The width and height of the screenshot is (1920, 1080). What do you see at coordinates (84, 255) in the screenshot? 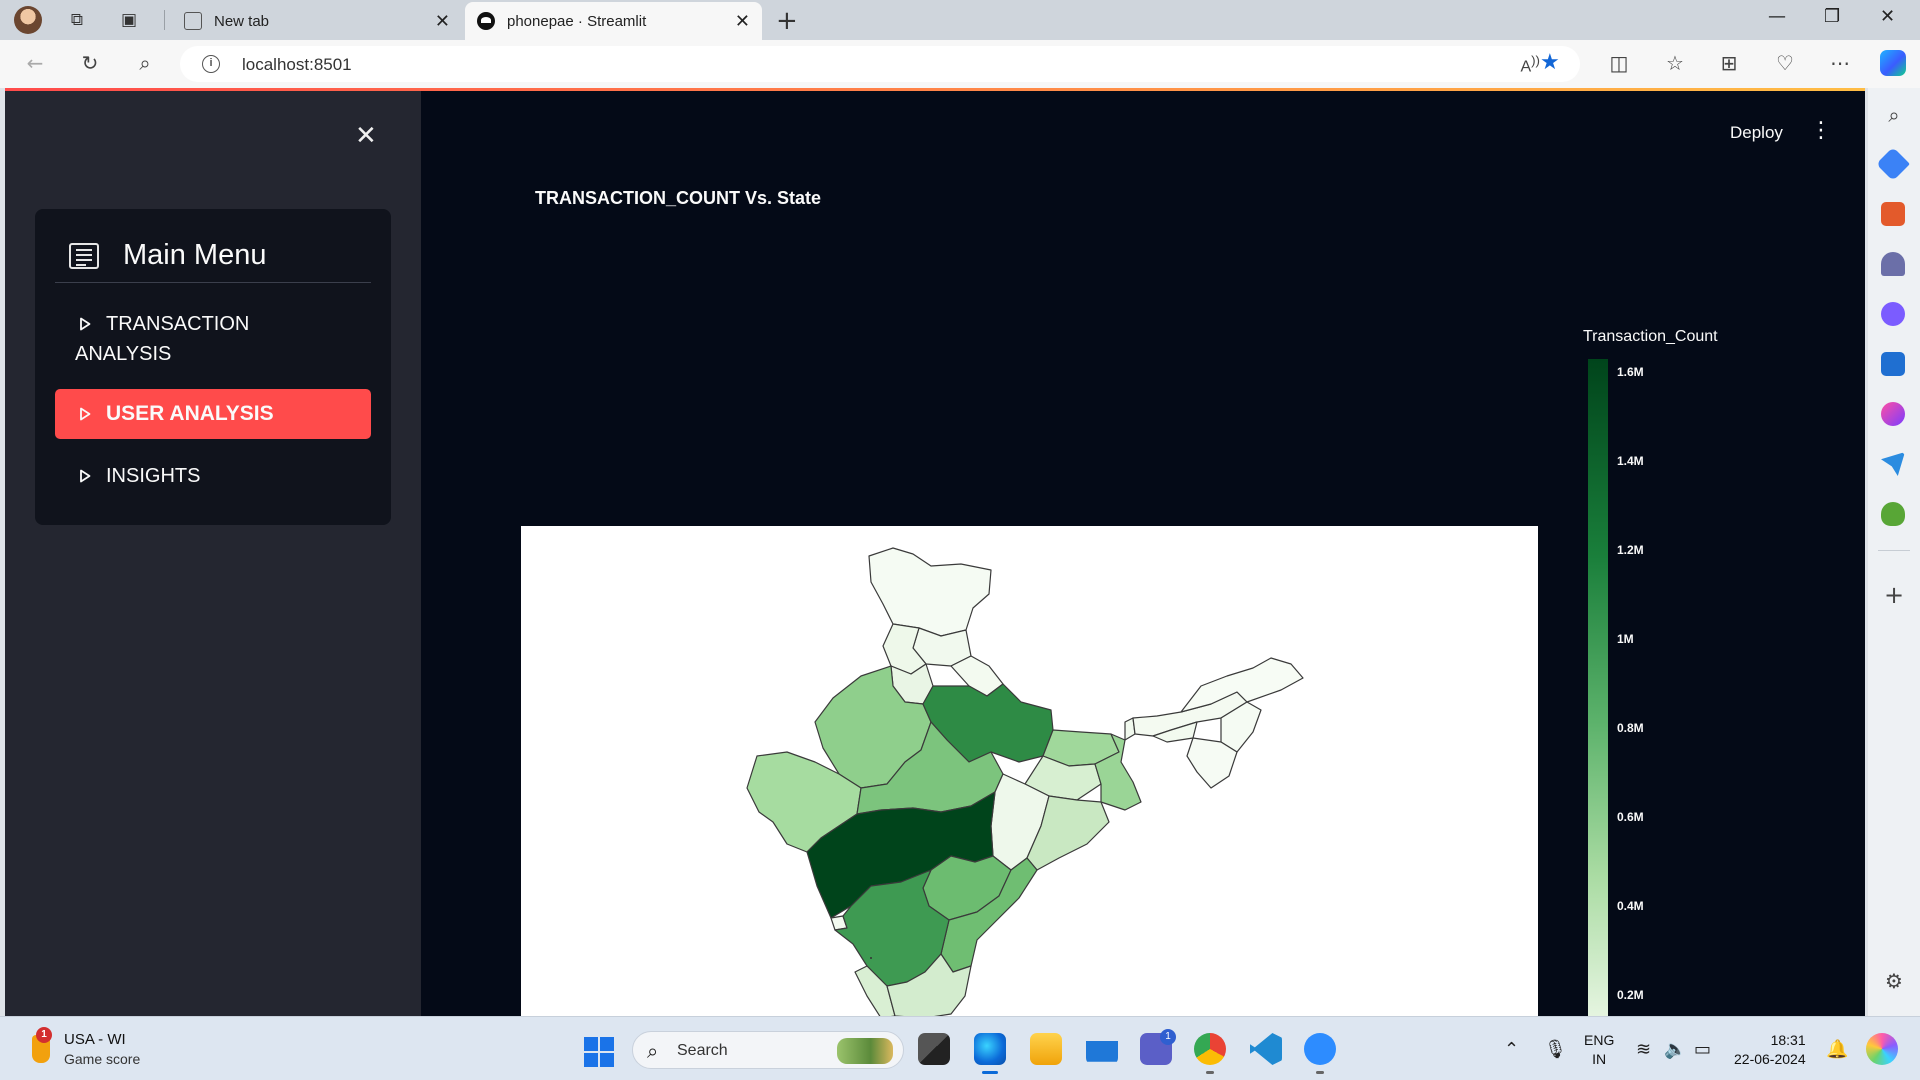
I see `list-menu-icon` at bounding box center [84, 255].